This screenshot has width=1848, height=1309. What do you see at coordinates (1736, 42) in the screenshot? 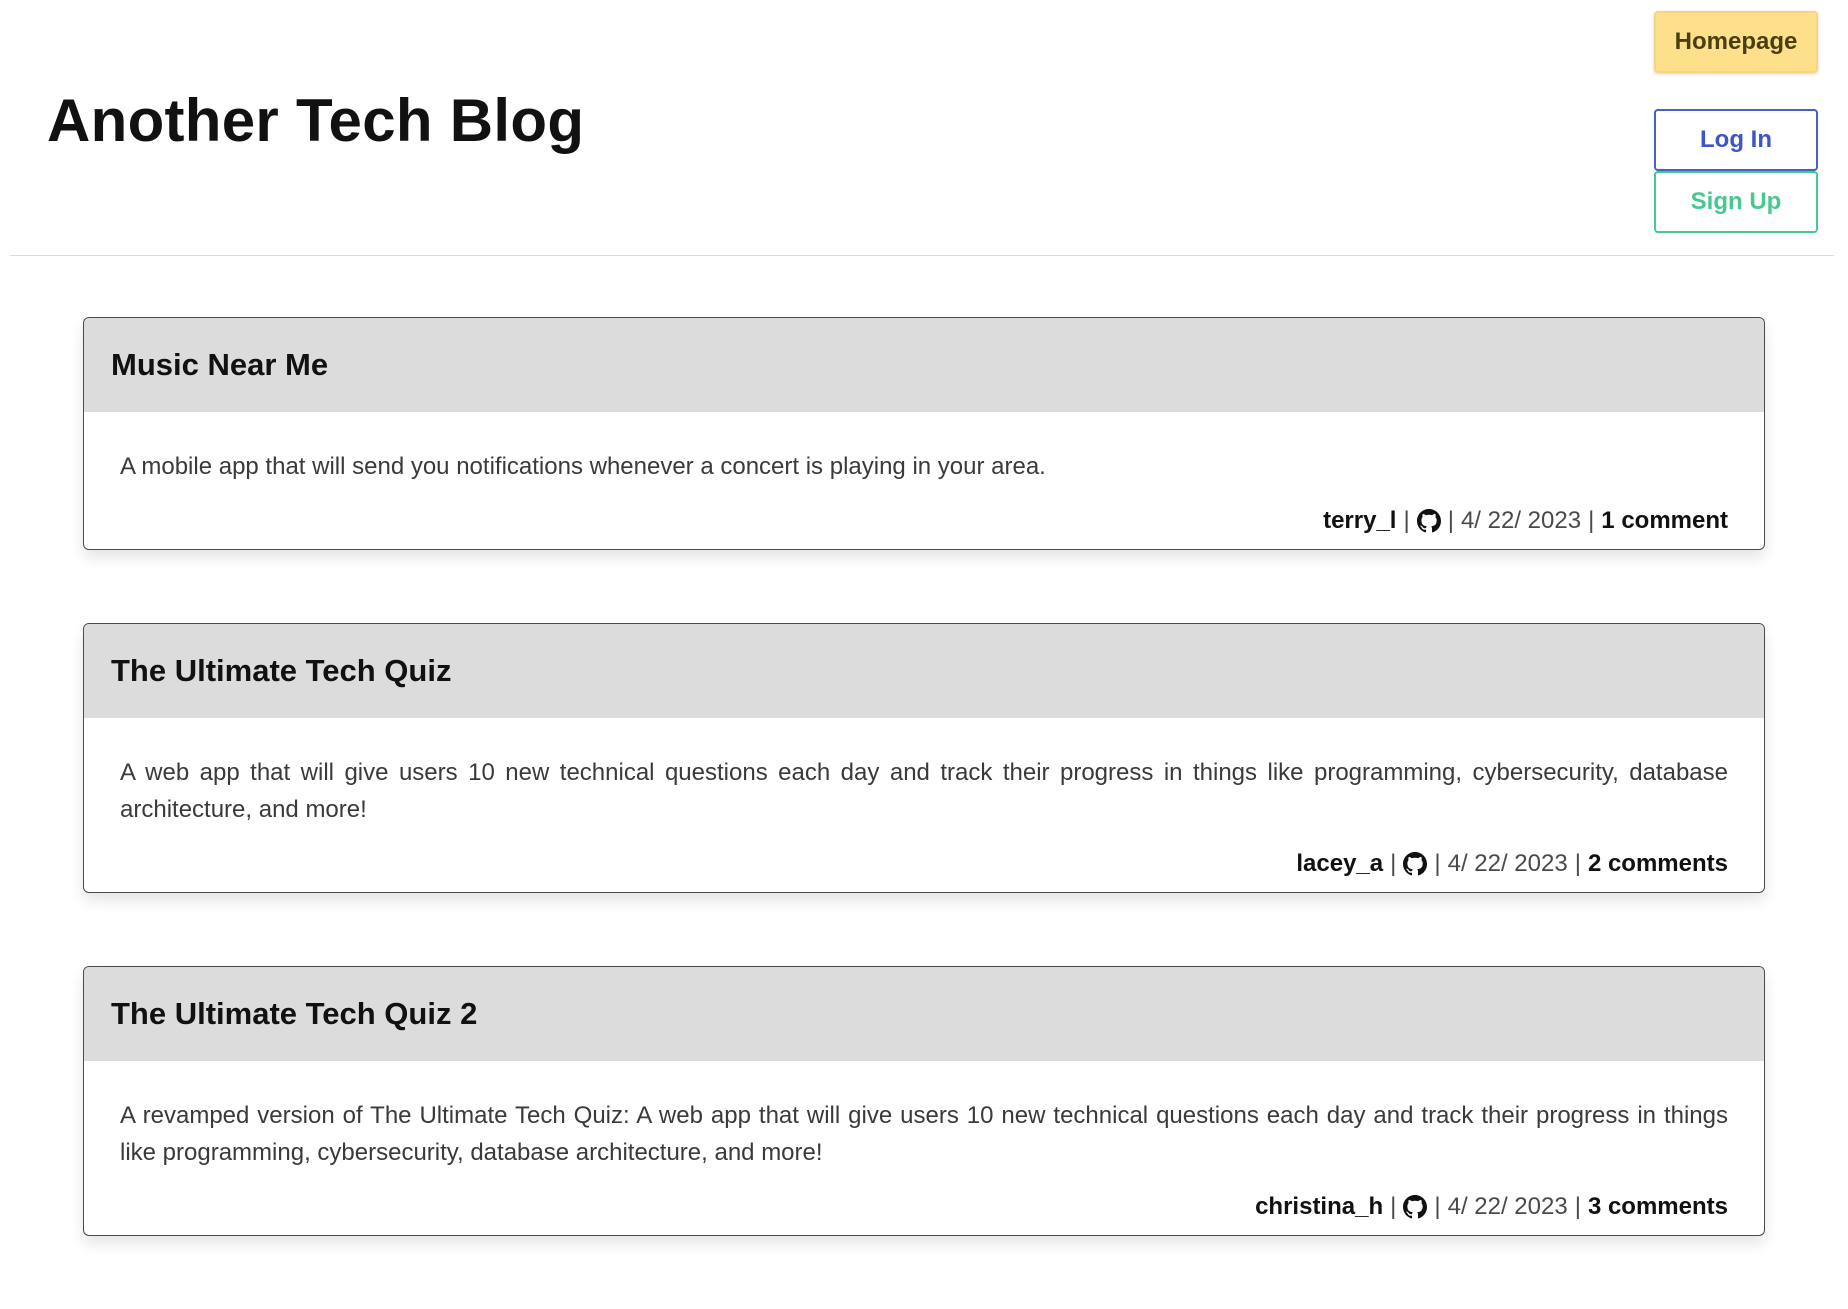
I see `homepage-button: Homepage` at bounding box center [1736, 42].